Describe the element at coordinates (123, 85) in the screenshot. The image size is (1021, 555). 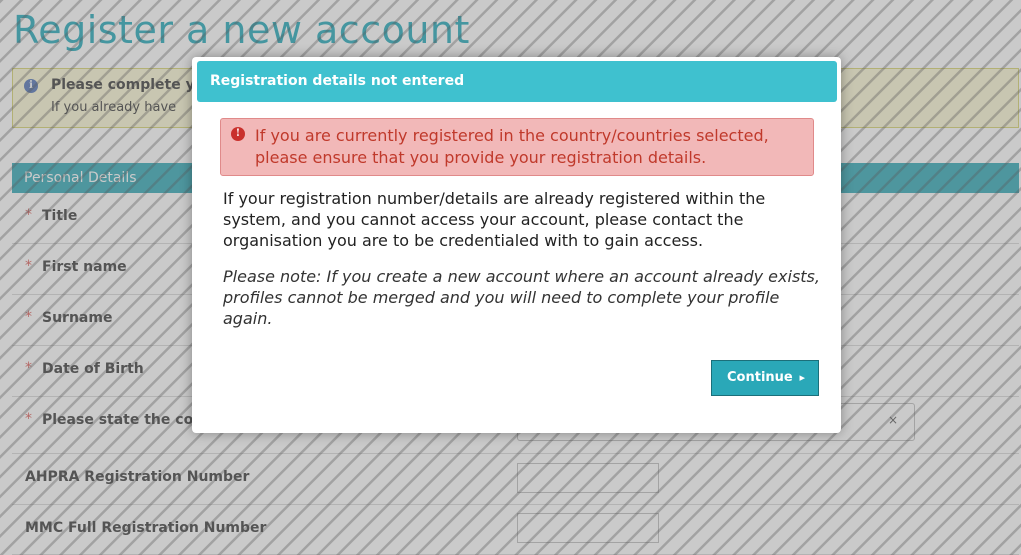
I see `info-line-1: Please complete y` at that location.